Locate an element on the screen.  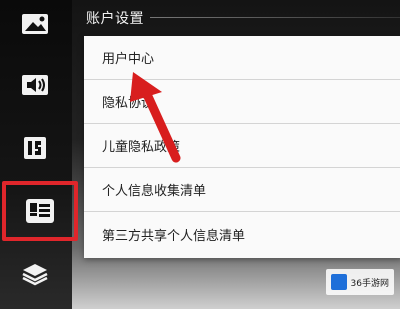
account-settings-button is located at coordinates (40, 211).